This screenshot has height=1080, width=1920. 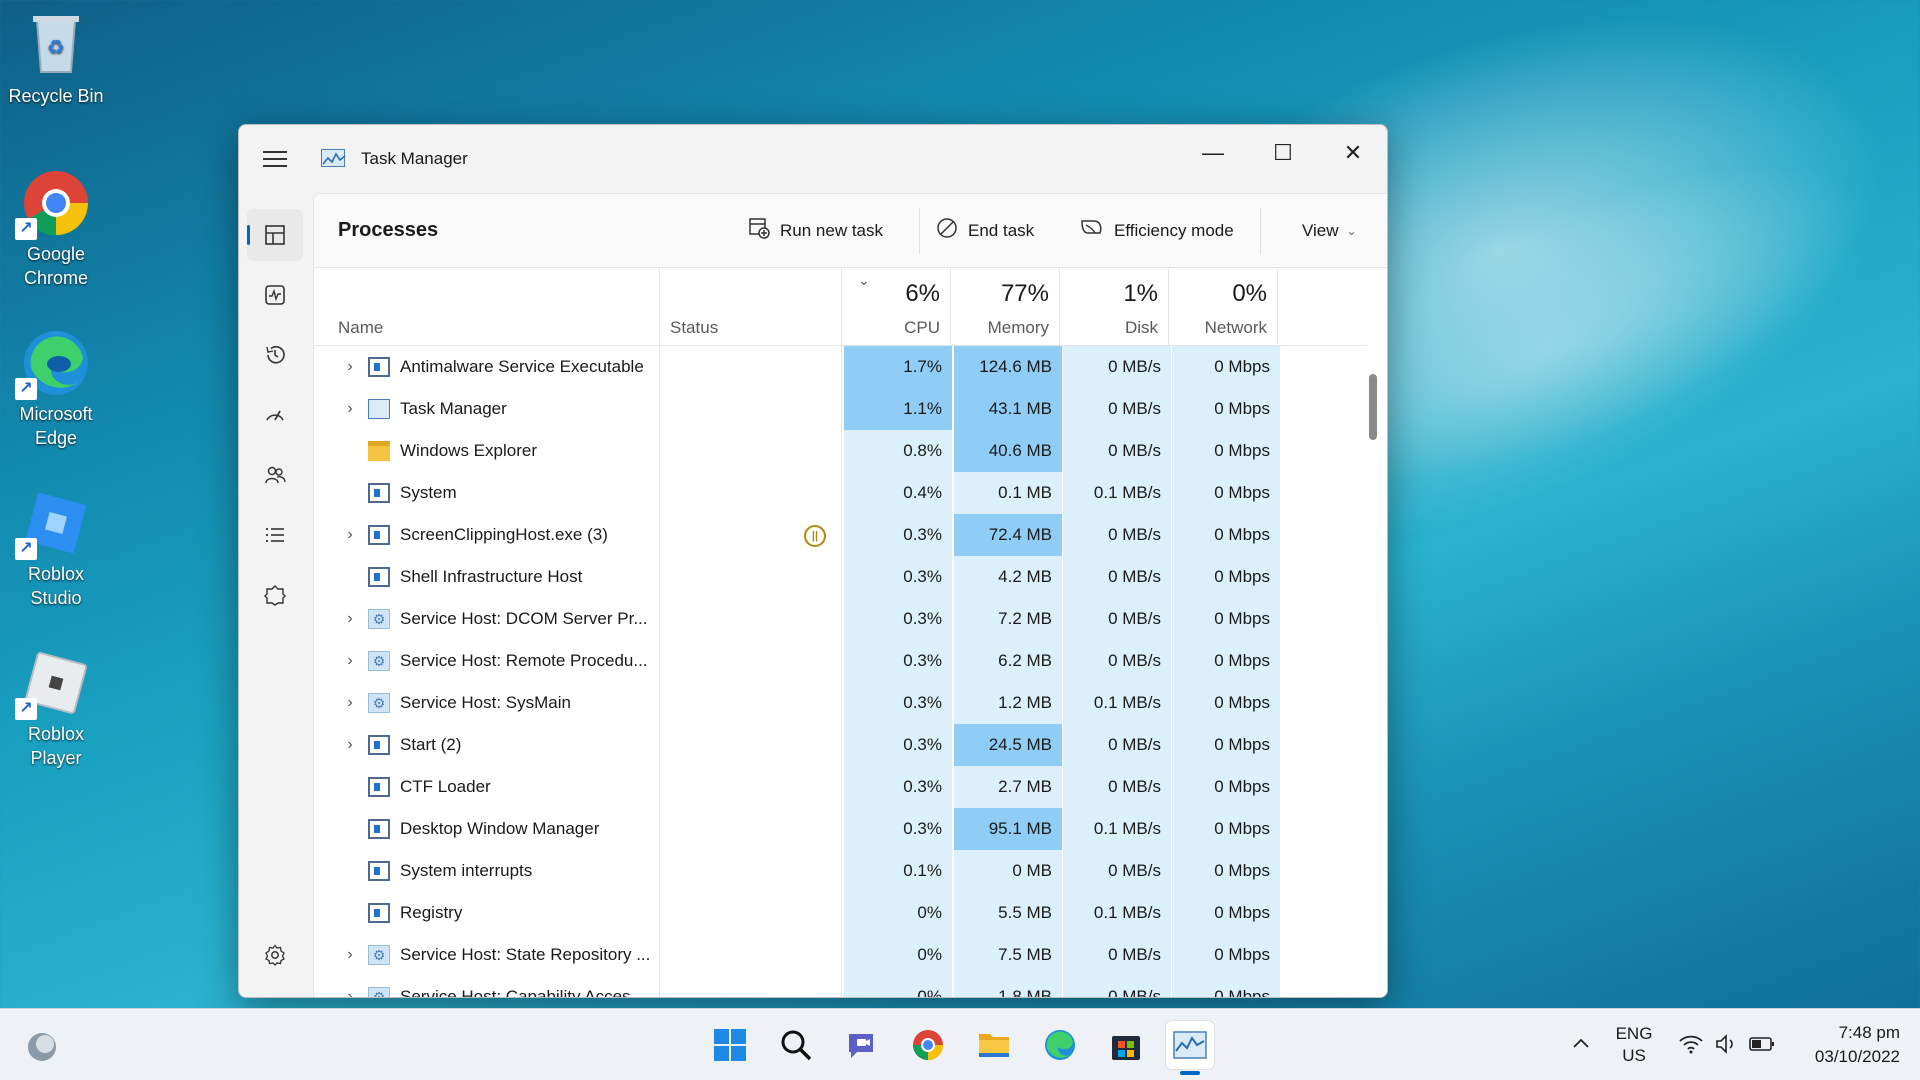 What do you see at coordinates (840, 787) in the screenshot?
I see `table-row: CTF Loader 0.3% 2.7 MB 0 MB/s 0 Mbps` at bounding box center [840, 787].